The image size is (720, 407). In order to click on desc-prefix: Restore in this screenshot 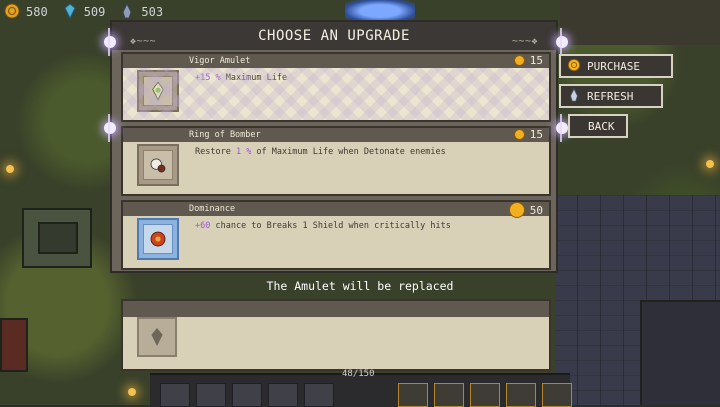, I will do `click(215, 152)`.